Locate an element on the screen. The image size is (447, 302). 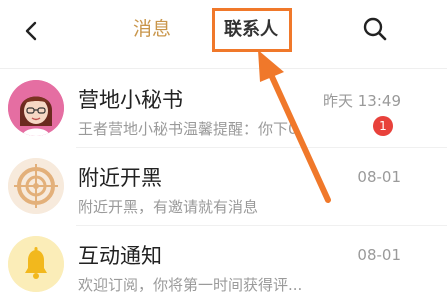
message-preview: 附近开黑，有邀请就有消息 is located at coordinates (168, 207).